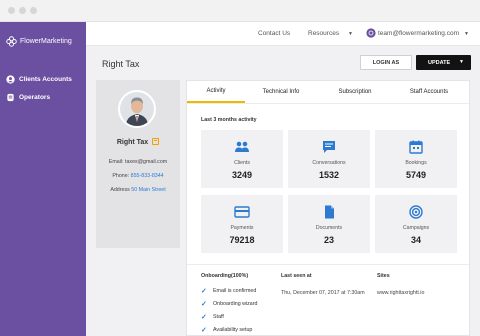  Describe the element at coordinates (132, 142) in the screenshot. I see `profile-name: Right Tax` at that location.